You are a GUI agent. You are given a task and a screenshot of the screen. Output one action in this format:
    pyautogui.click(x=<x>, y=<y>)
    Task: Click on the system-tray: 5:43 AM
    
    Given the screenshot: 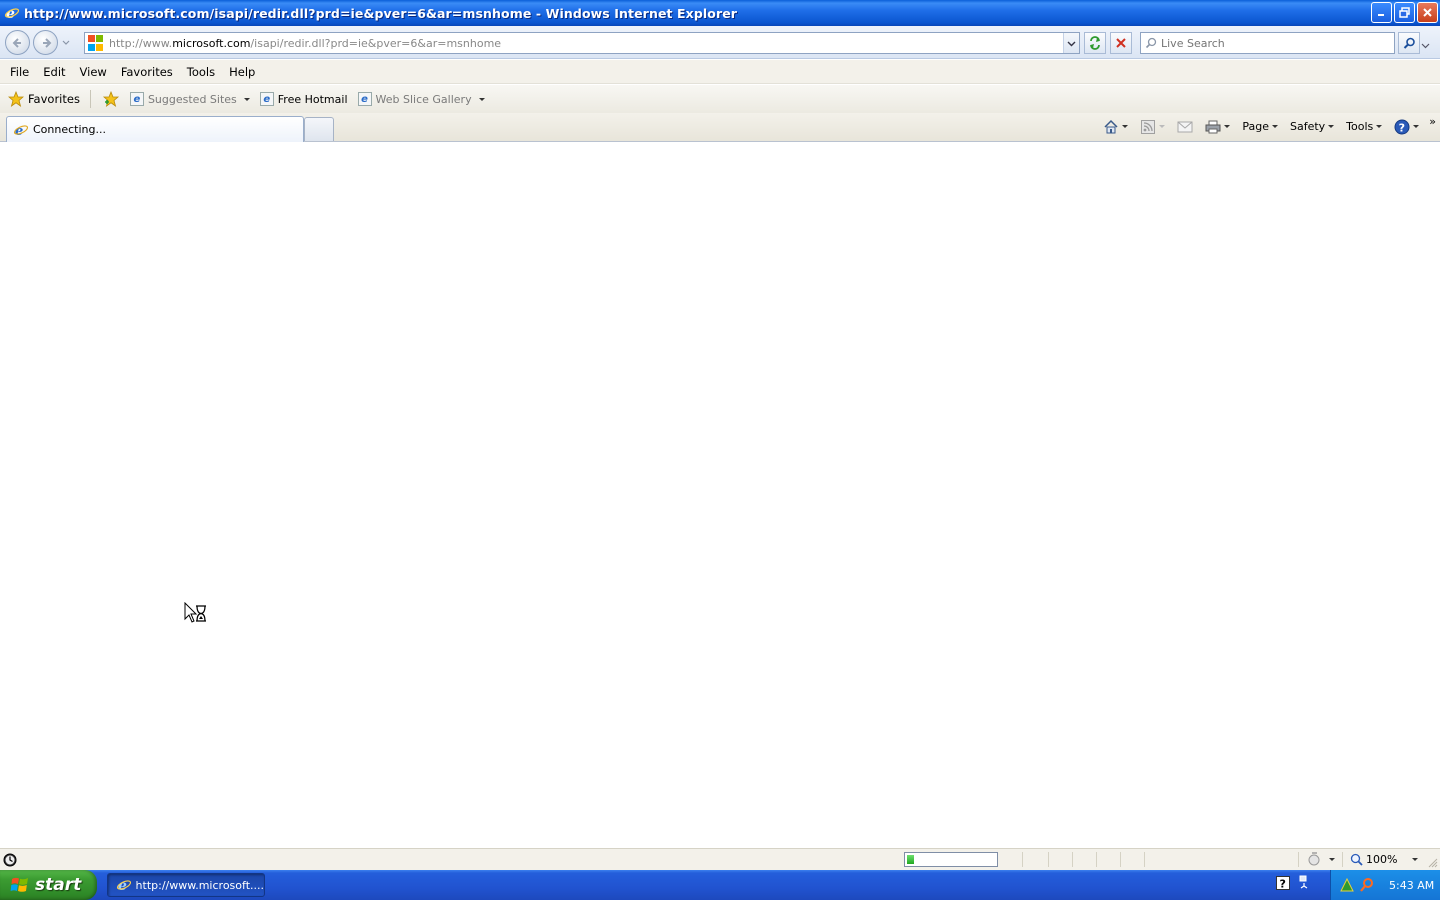 What is the action you would take?
    pyautogui.click(x=1385, y=885)
    